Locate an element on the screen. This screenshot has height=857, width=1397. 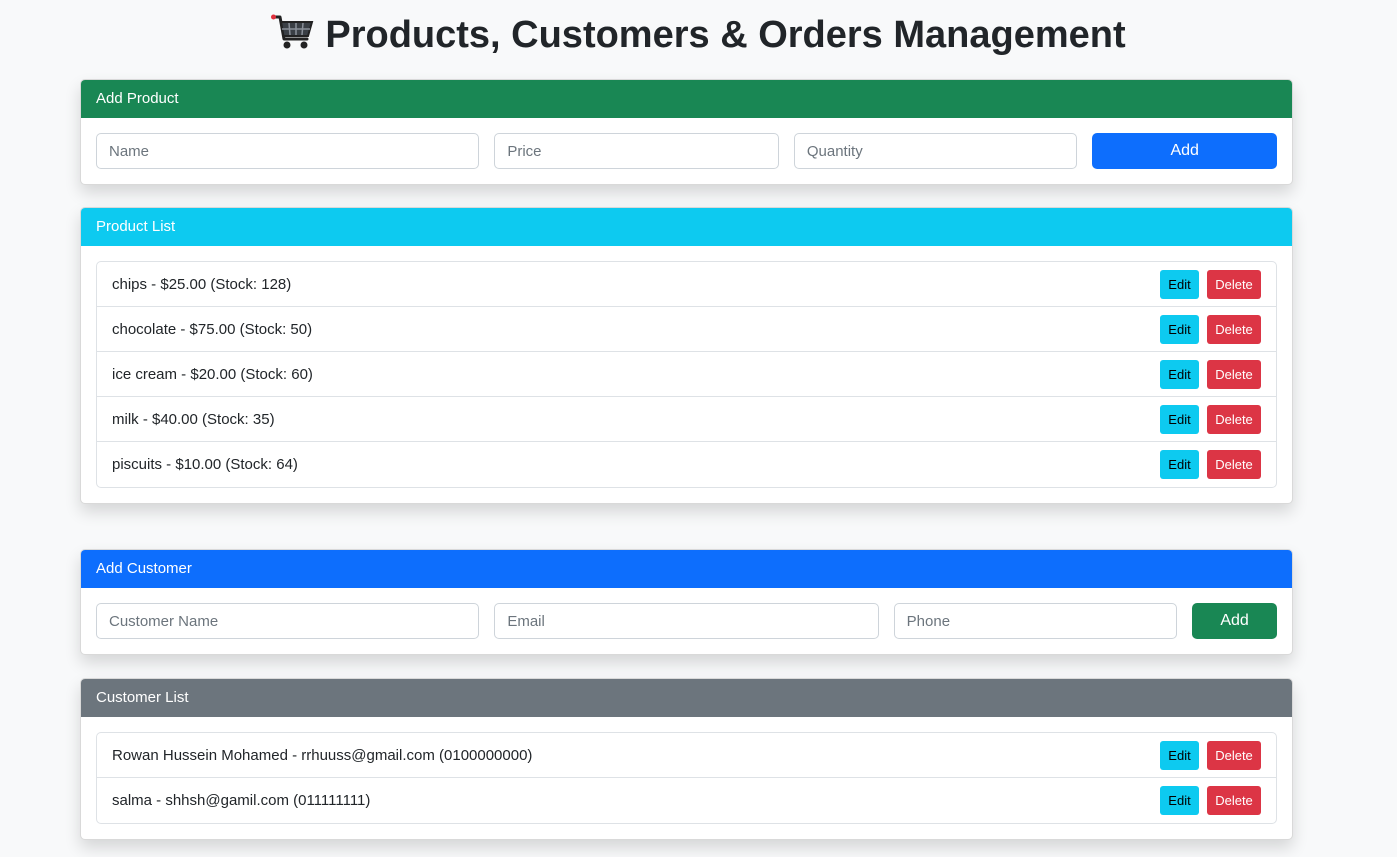
customer-name-input is located at coordinates (288, 621).